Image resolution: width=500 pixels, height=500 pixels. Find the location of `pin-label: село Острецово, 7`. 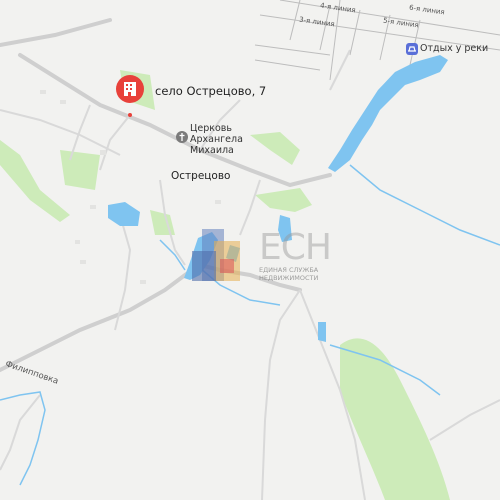

pin-label: село Острецово, 7 is located at coordinates (210, 91).